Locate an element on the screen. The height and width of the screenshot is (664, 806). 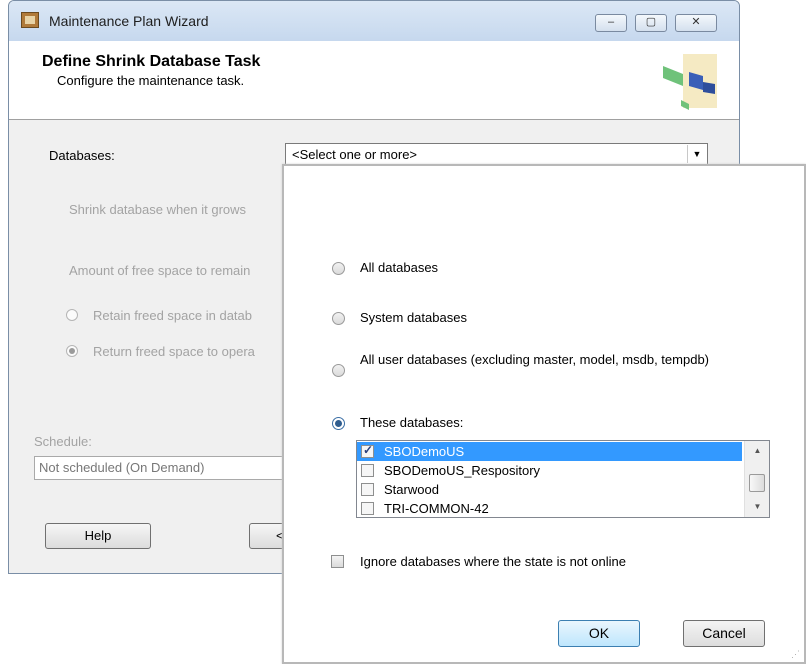
database-list-item: TRI-COMMON-42 is located at coordinates (549, 508).